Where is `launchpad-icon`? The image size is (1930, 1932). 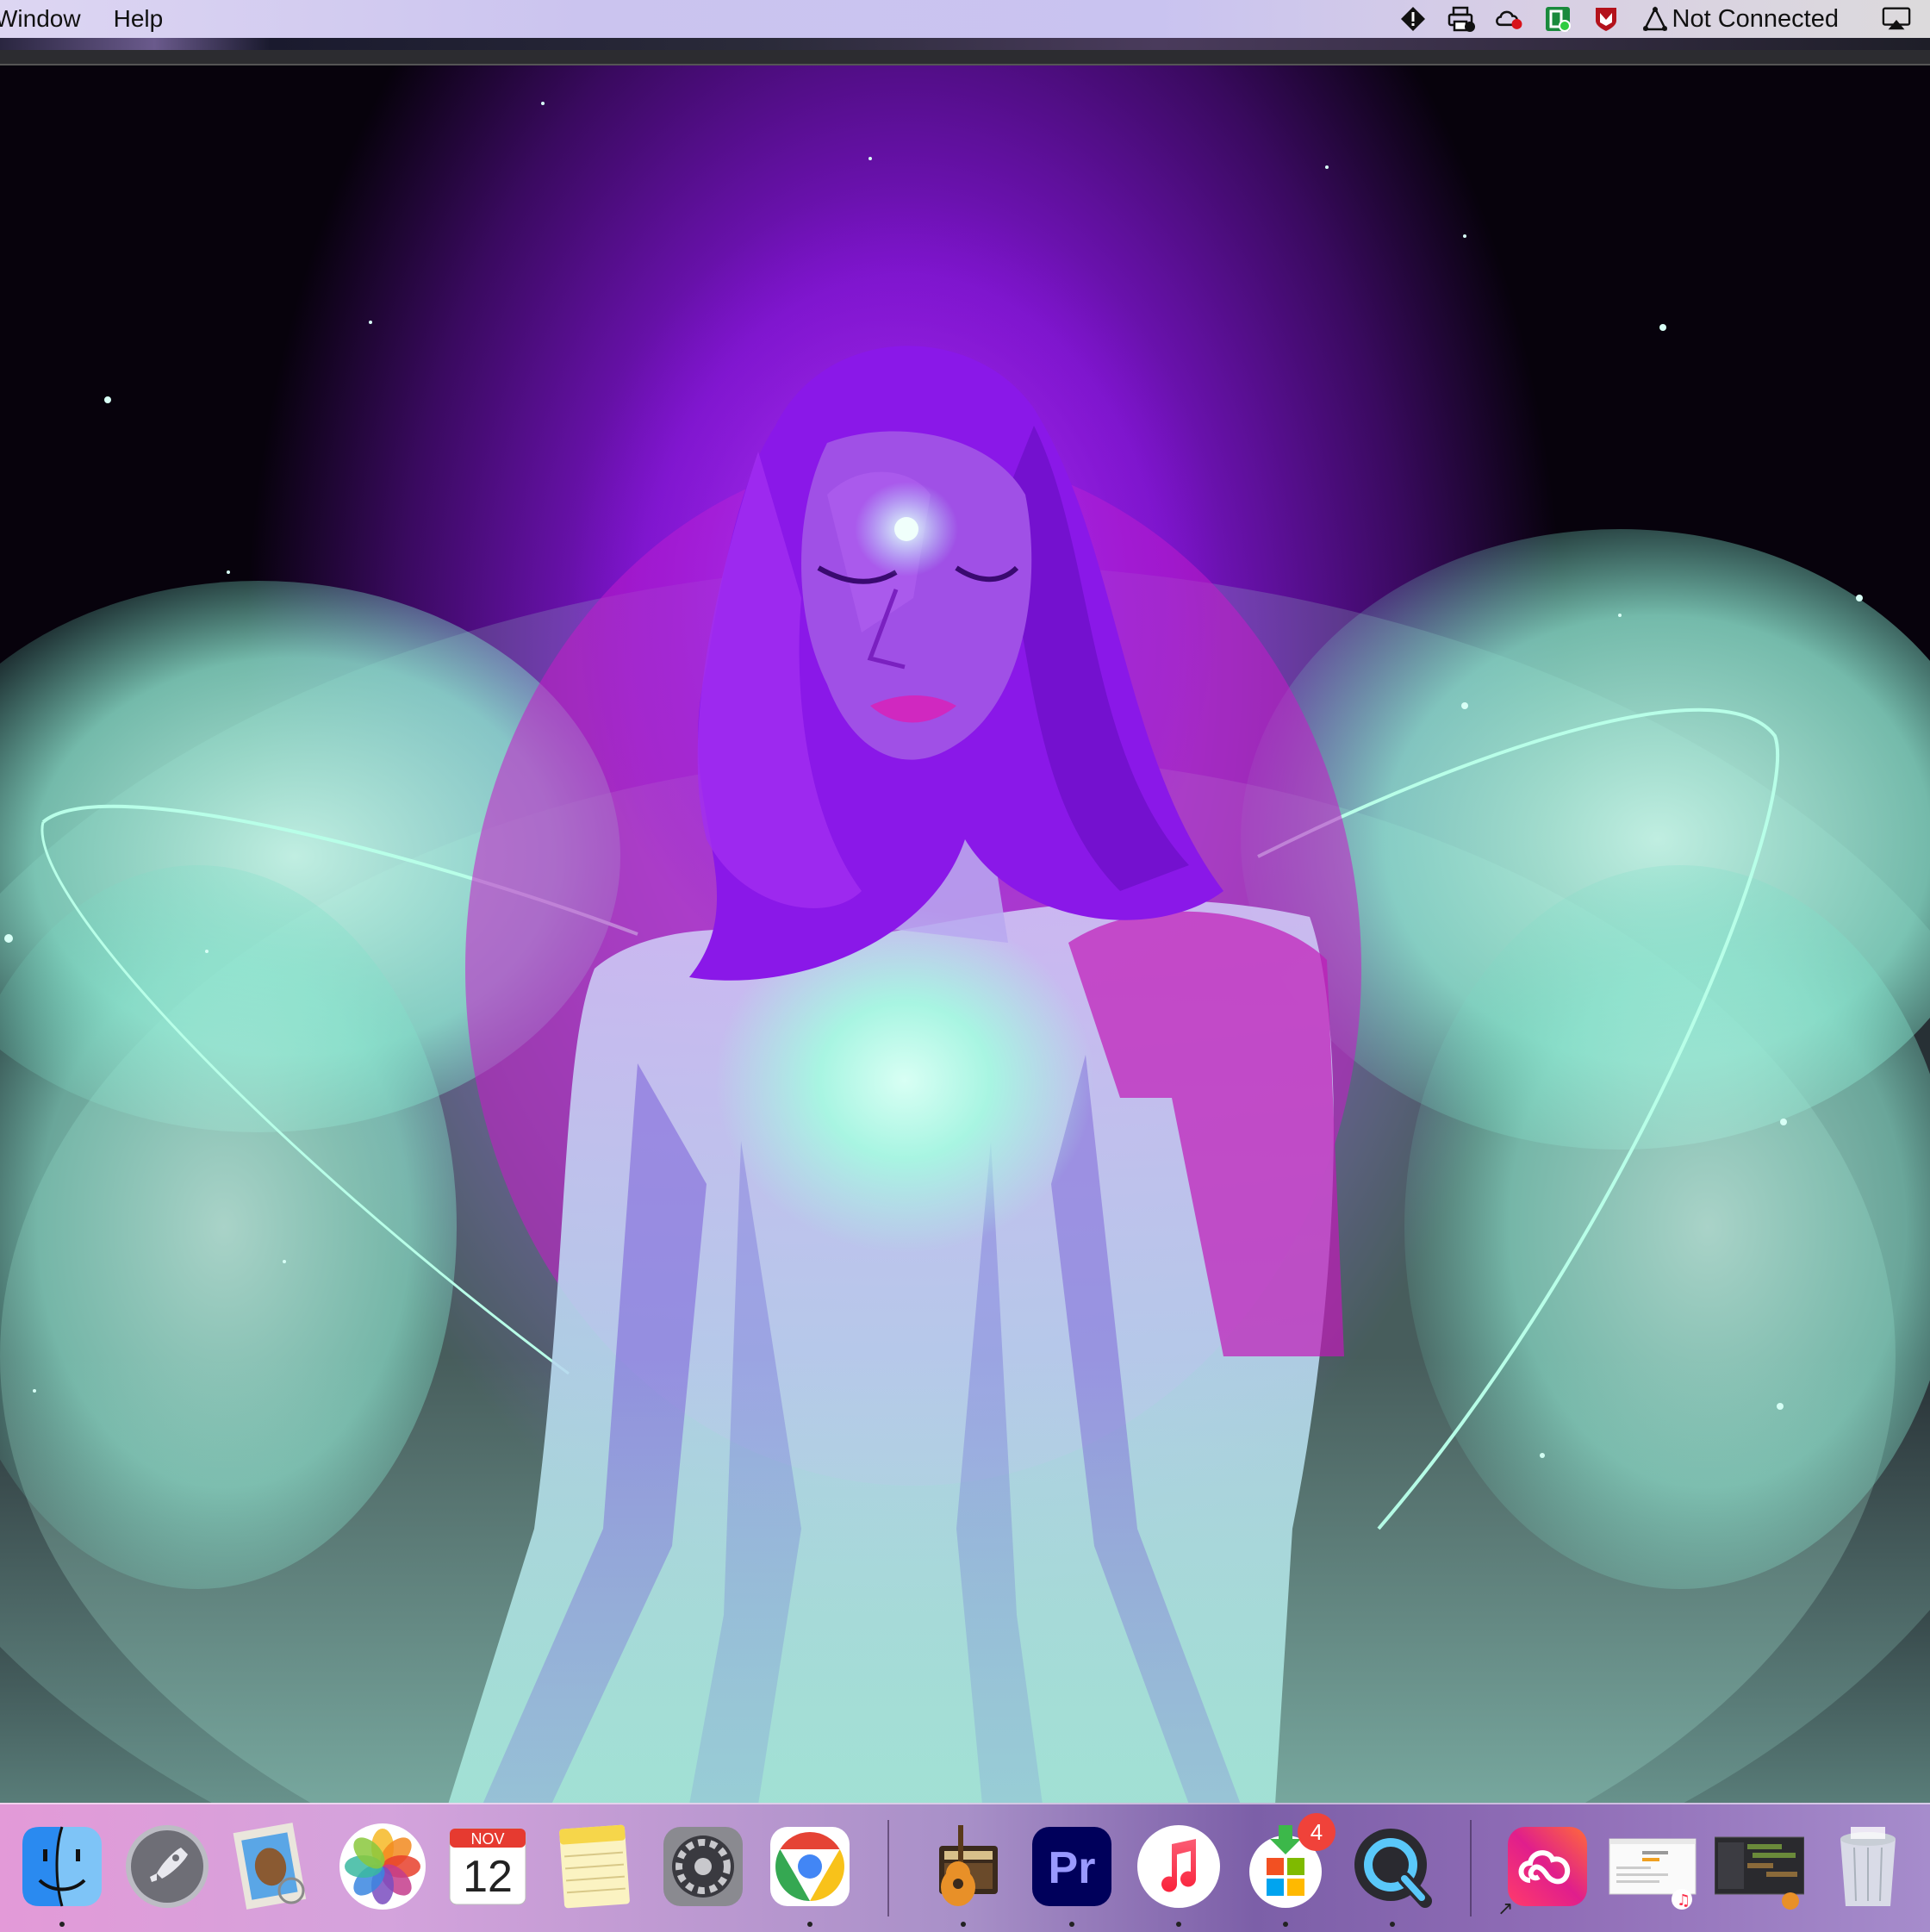
launchpad-icon is located at coordinates (167, 1867).